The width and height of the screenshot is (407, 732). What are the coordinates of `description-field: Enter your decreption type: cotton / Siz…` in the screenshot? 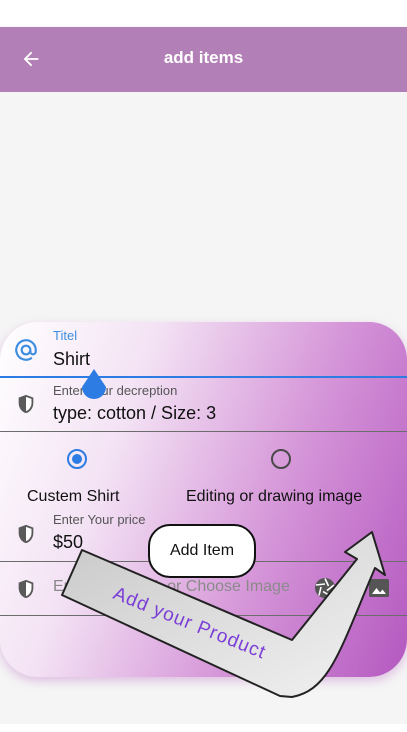 It's located at (203, 405).